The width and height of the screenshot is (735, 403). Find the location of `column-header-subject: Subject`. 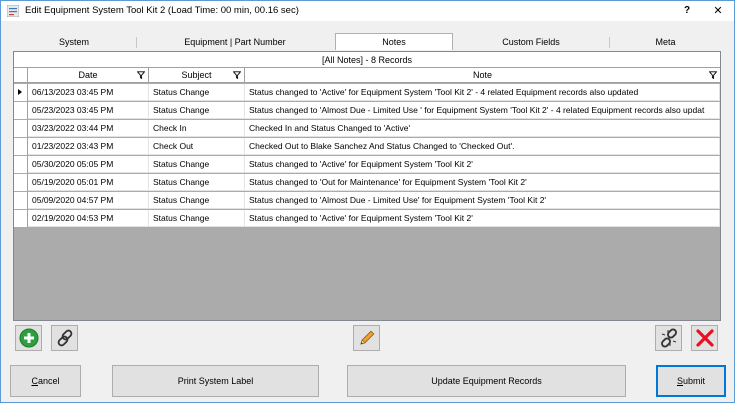

column-header-subject: Subject is located at coordinates (197, 75).